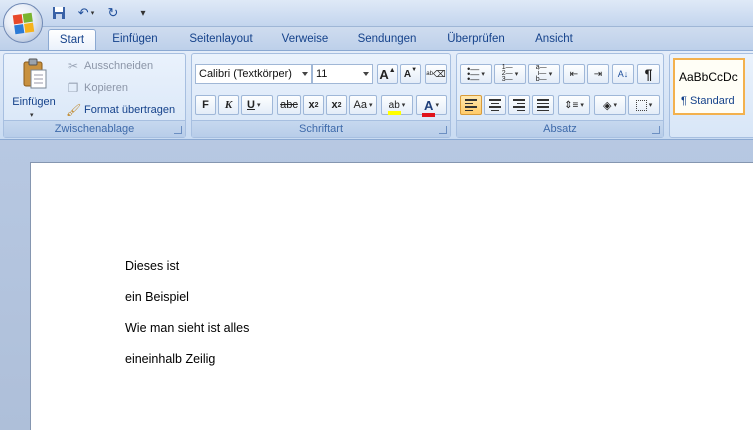  I want to click on underline-button: U ▾, so click(257, 105).